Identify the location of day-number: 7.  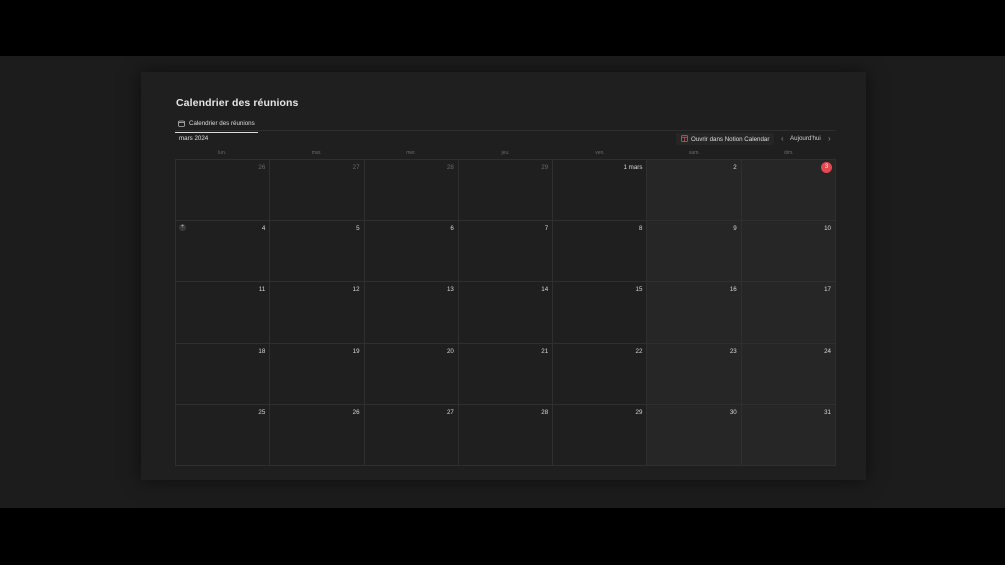
(546, 229).